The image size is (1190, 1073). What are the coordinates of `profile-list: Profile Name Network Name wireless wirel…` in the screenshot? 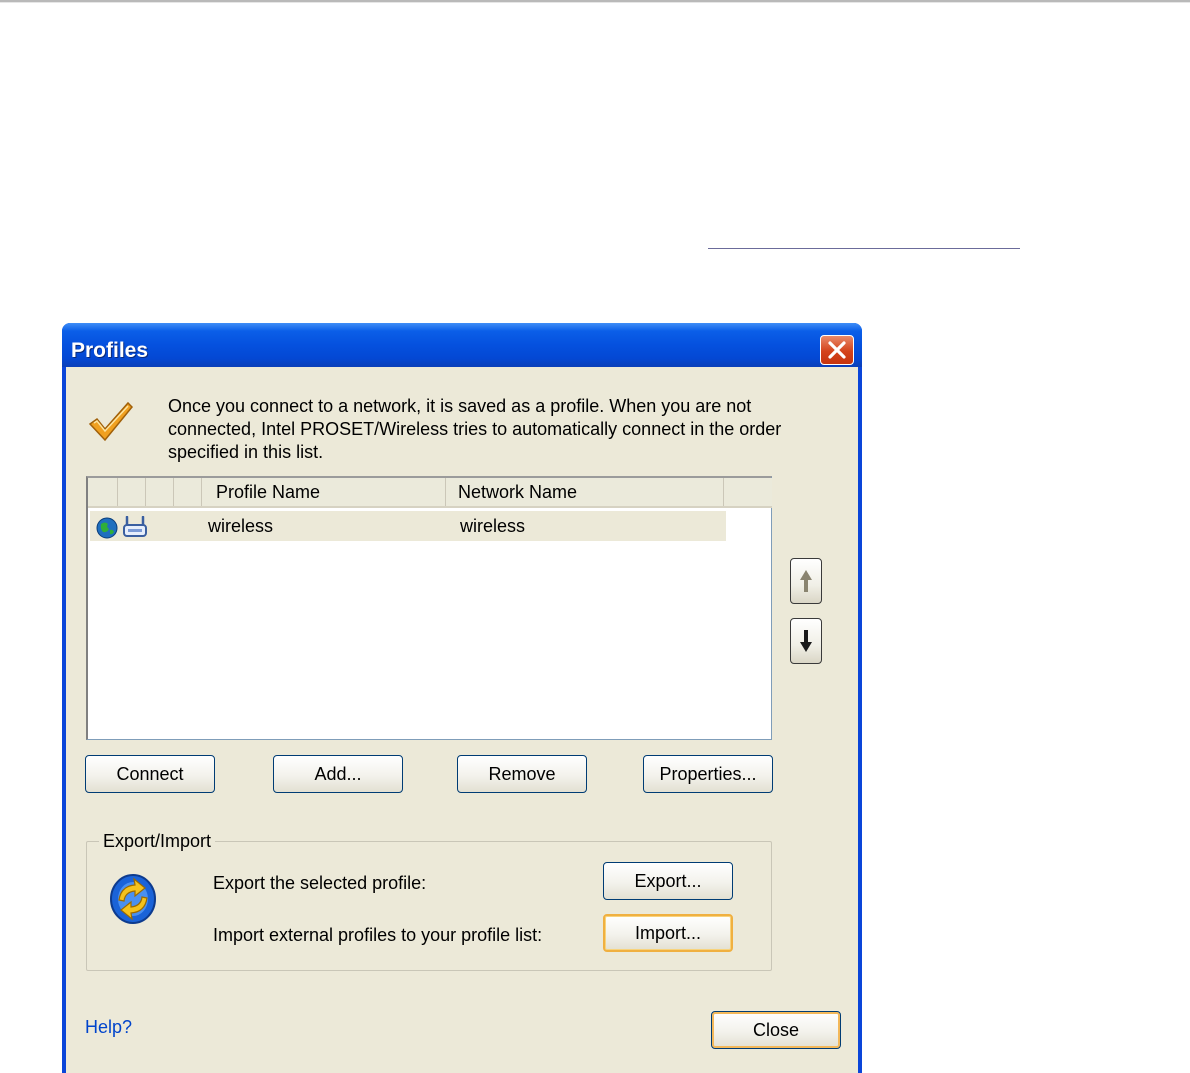 It's located at (429, 608).